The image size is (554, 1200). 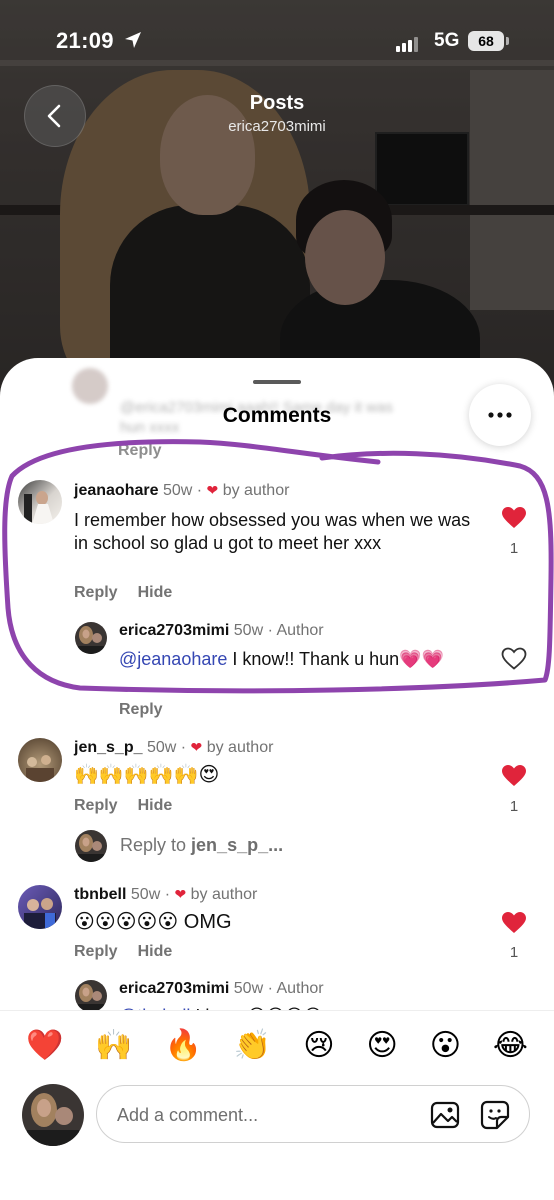 What do you see at coordinates (44, 1045) in the screenshot?
I see `emoji-heart-button: ❤️` at bounding box center [44, 1045].